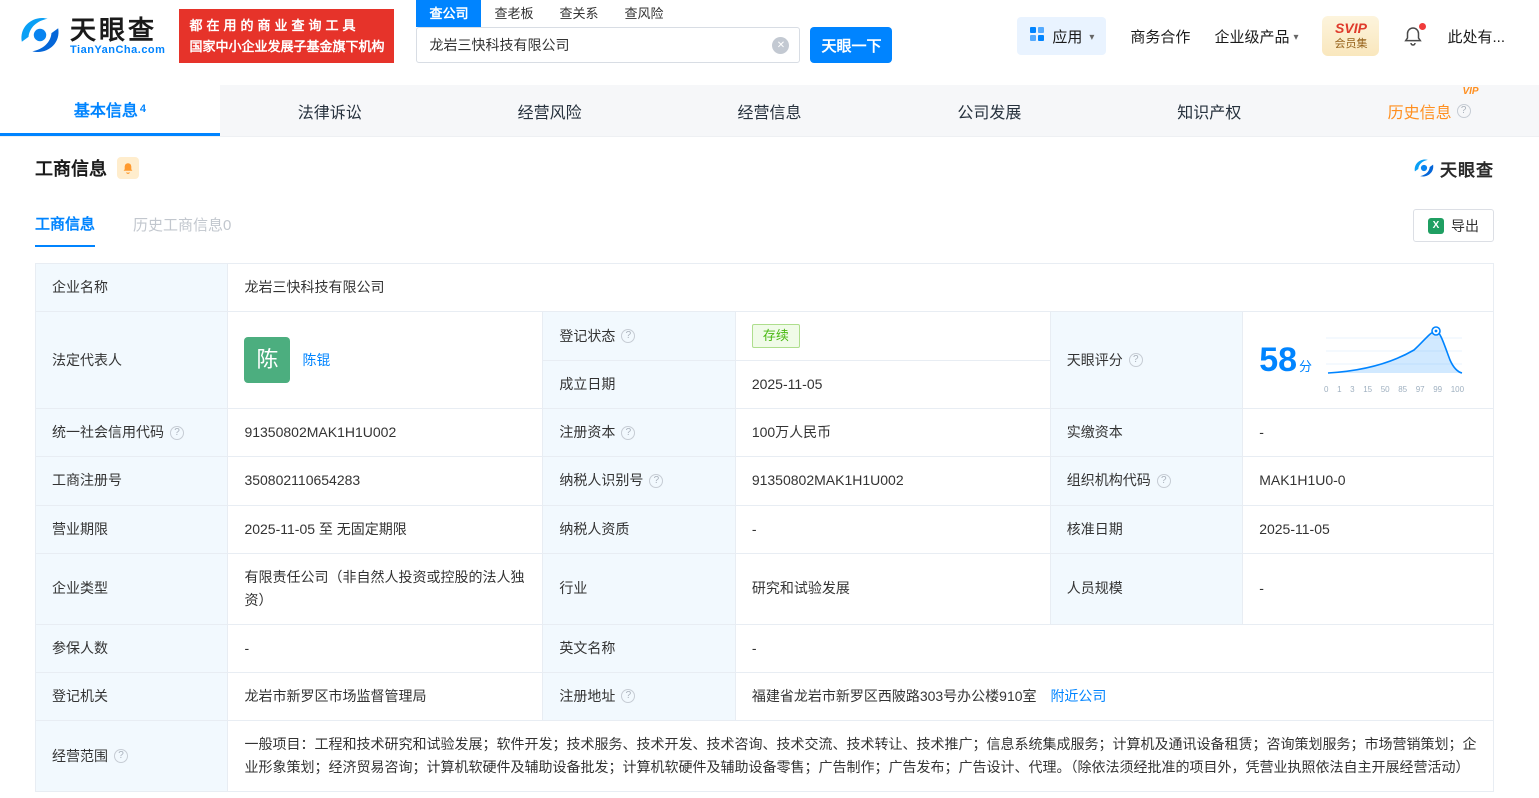 This screenshot has height=798, width=1539. I want to click on tab-basic-info: 基本信息 4, so click(110, 110).